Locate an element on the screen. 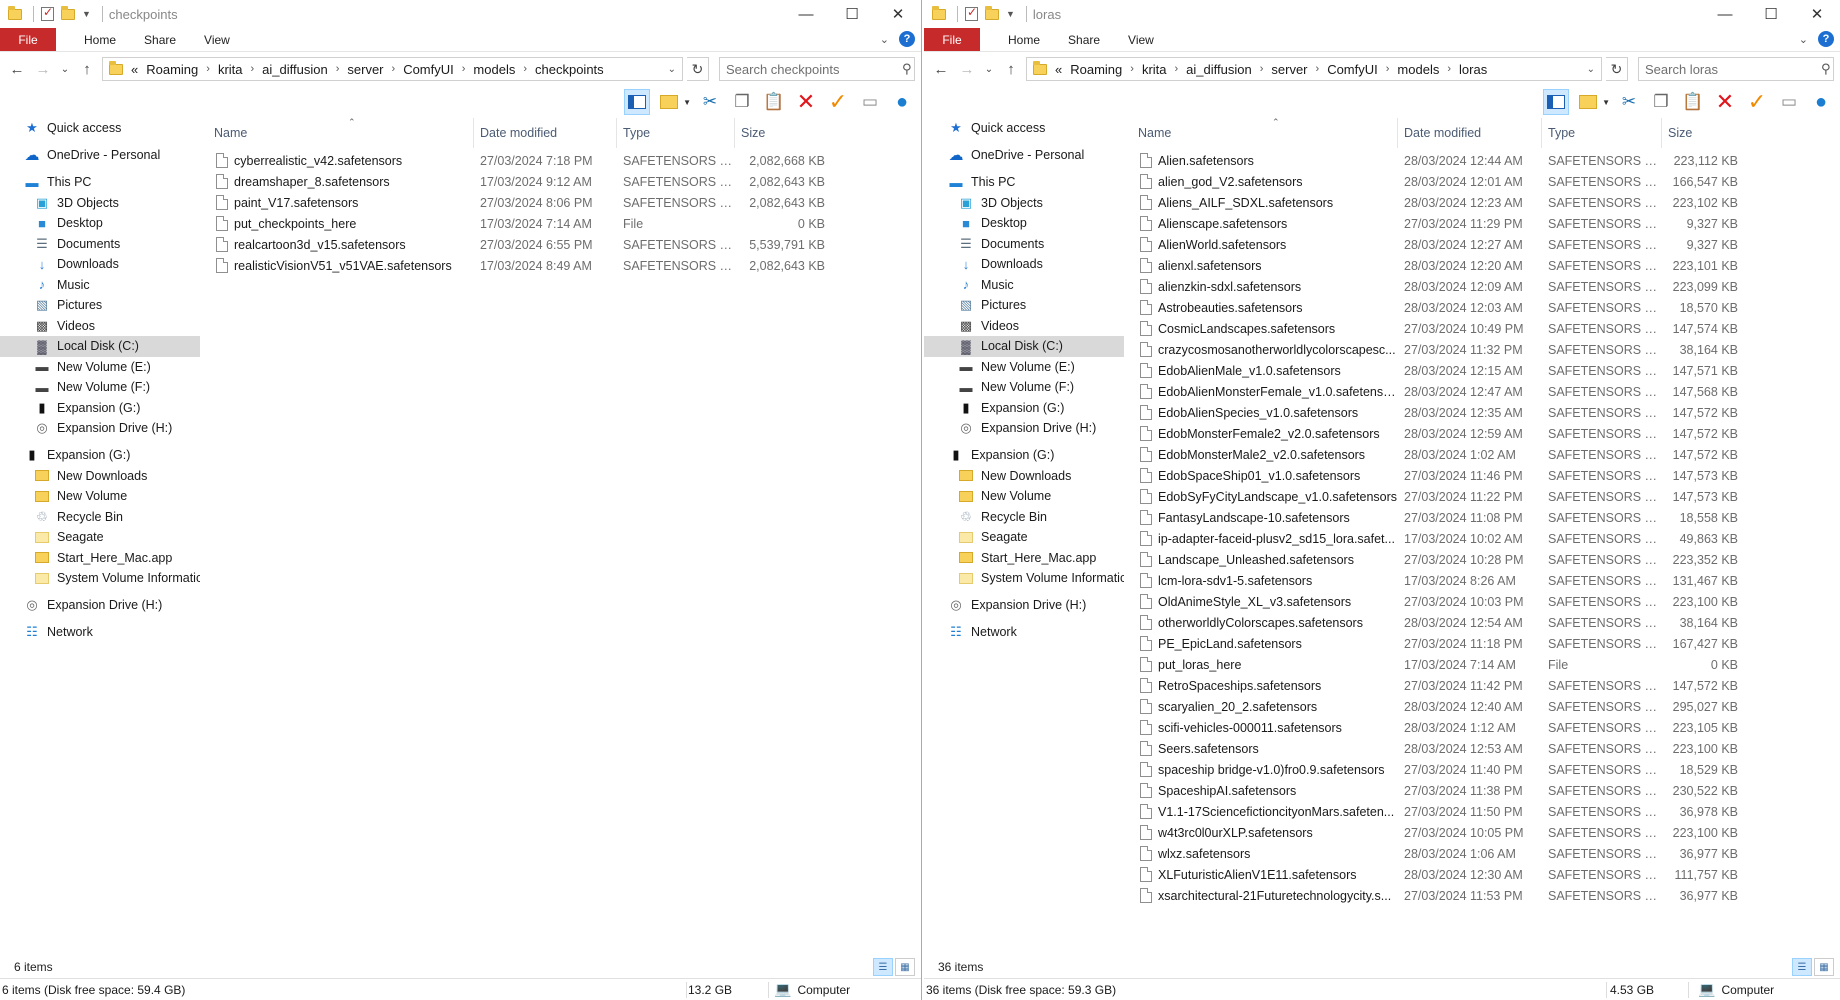 This screenshot has width=1840, height=1000. navigation-pane-toggle-button is located at coordinates (637, 102).